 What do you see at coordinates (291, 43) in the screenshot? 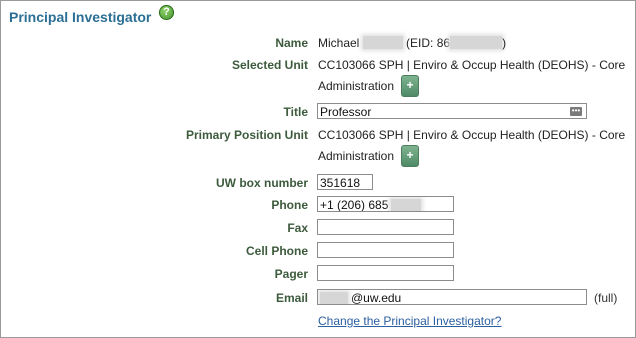
I see `name-label: Name` at bounding box center [291, 43].